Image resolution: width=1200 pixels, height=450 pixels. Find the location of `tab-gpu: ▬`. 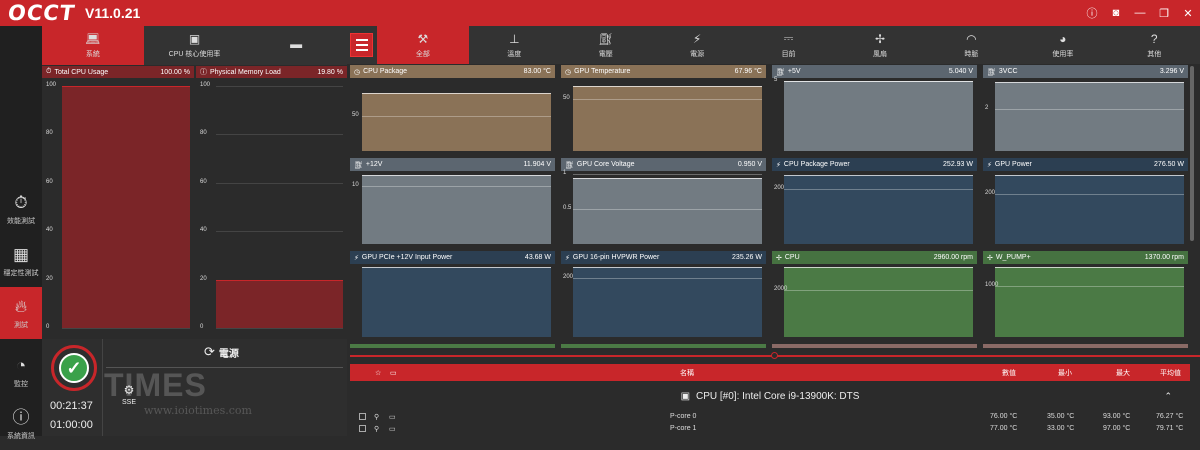

tab-gpu: ▬ is located at coordinates (296, 45).